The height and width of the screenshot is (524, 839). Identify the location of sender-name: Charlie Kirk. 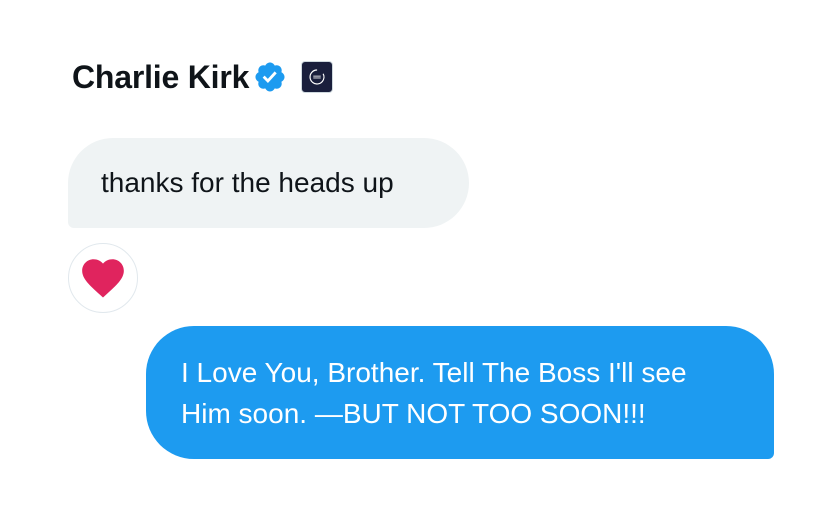
(160, 77).